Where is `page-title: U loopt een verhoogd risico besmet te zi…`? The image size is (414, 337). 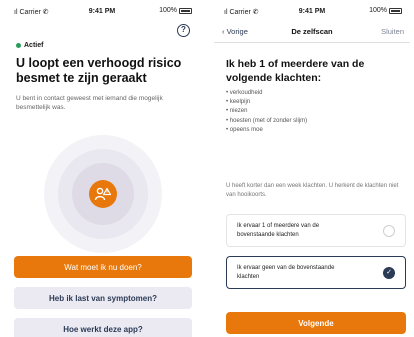 page-title: U loopt een verhoogd risico besmet te zi… is located at coordinates (99, 70).